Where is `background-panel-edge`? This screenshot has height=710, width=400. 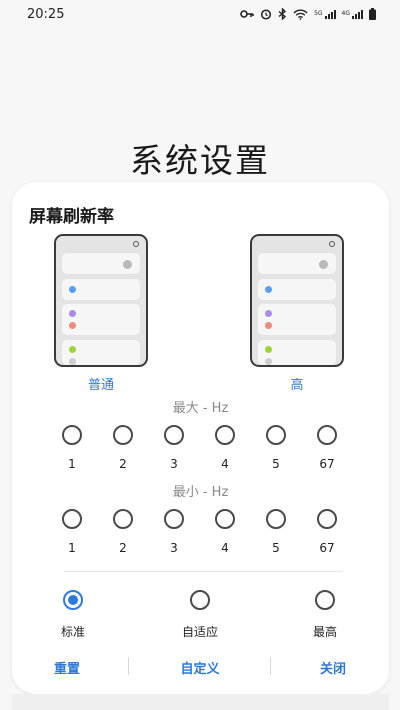 background-panel-edge is located at coordinates (200, 702).